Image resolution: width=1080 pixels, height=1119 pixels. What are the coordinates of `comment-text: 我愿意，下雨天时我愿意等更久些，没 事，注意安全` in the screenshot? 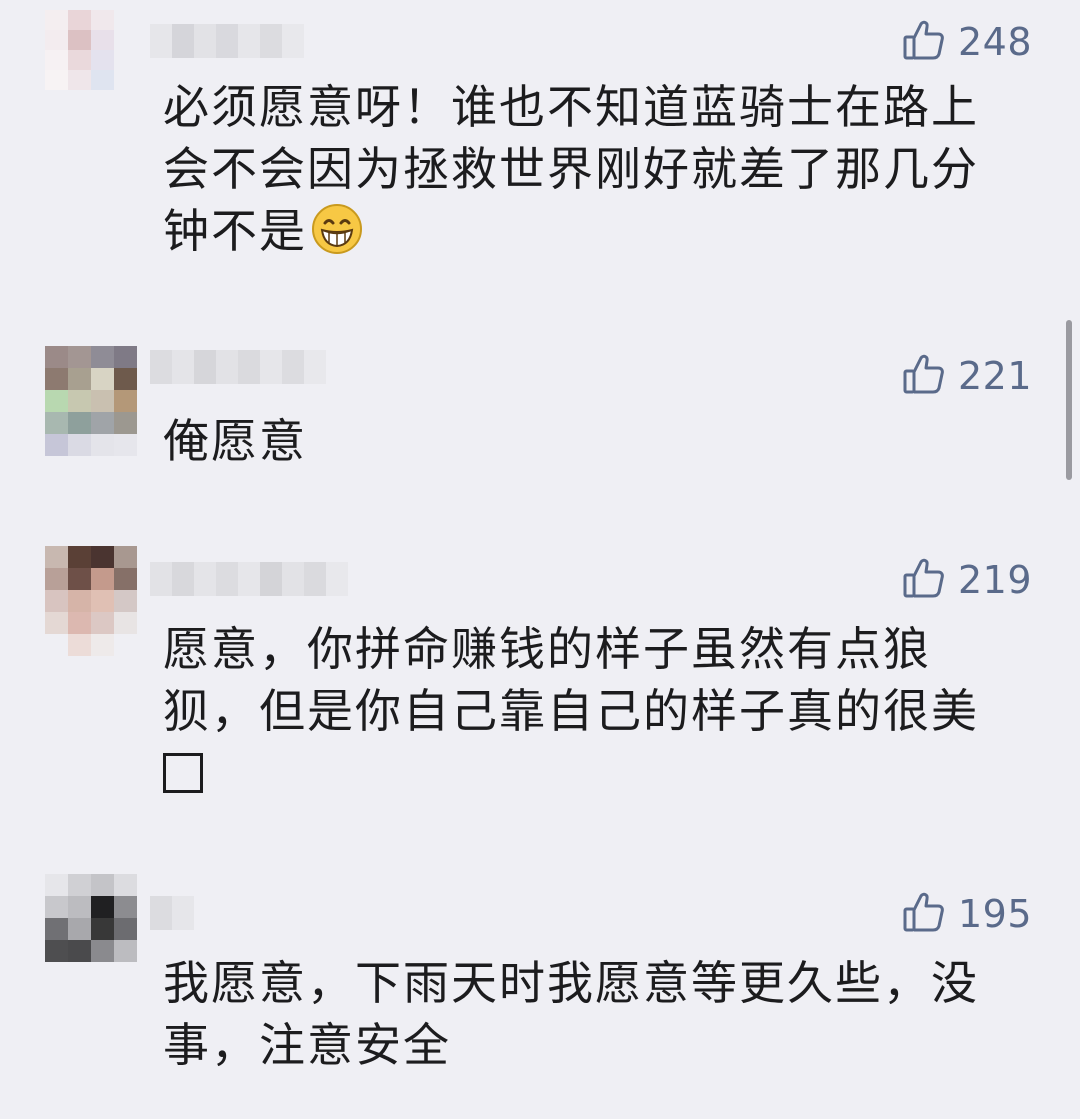 It's located at (571, 1014).